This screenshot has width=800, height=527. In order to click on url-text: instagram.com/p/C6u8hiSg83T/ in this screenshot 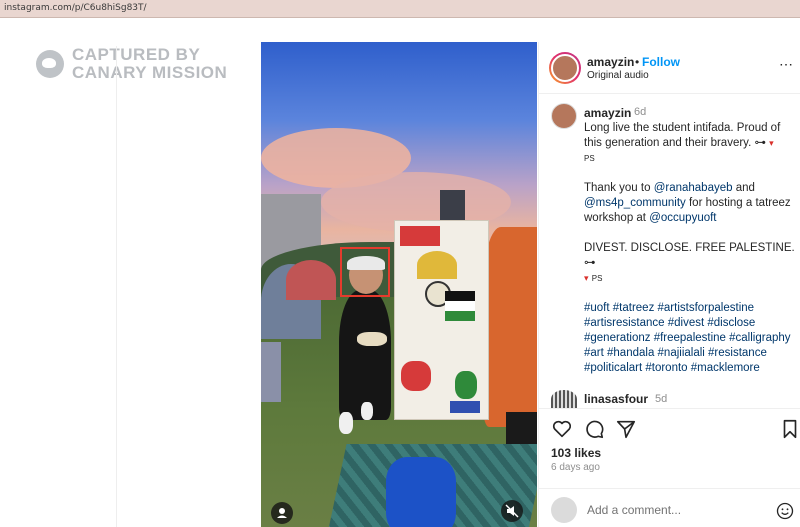, I will do `click(75, 8)`.